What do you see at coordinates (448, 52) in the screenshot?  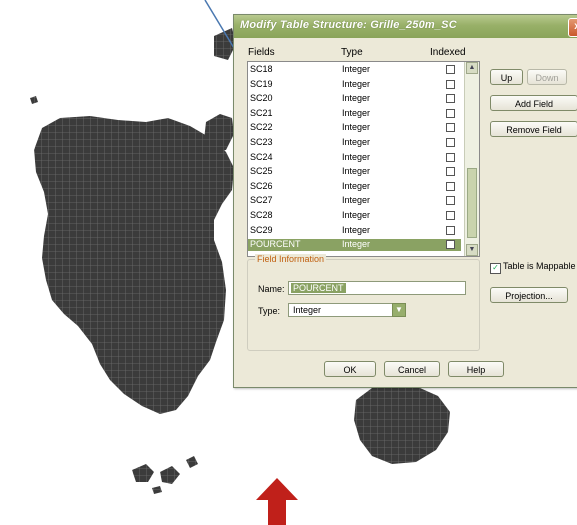 I see `indexed-column-header: Indexed` at bounding box center [448, 52].